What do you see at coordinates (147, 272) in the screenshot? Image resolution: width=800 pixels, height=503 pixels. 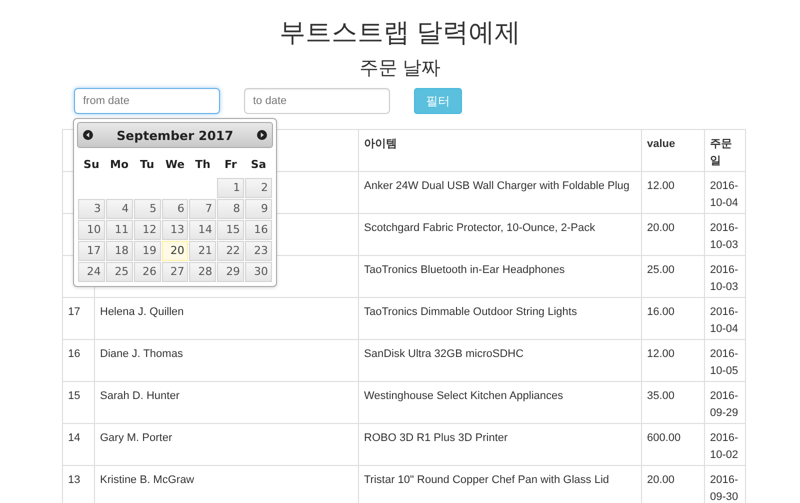 I see `day-cell: 26` at bounding box center [147, 272].